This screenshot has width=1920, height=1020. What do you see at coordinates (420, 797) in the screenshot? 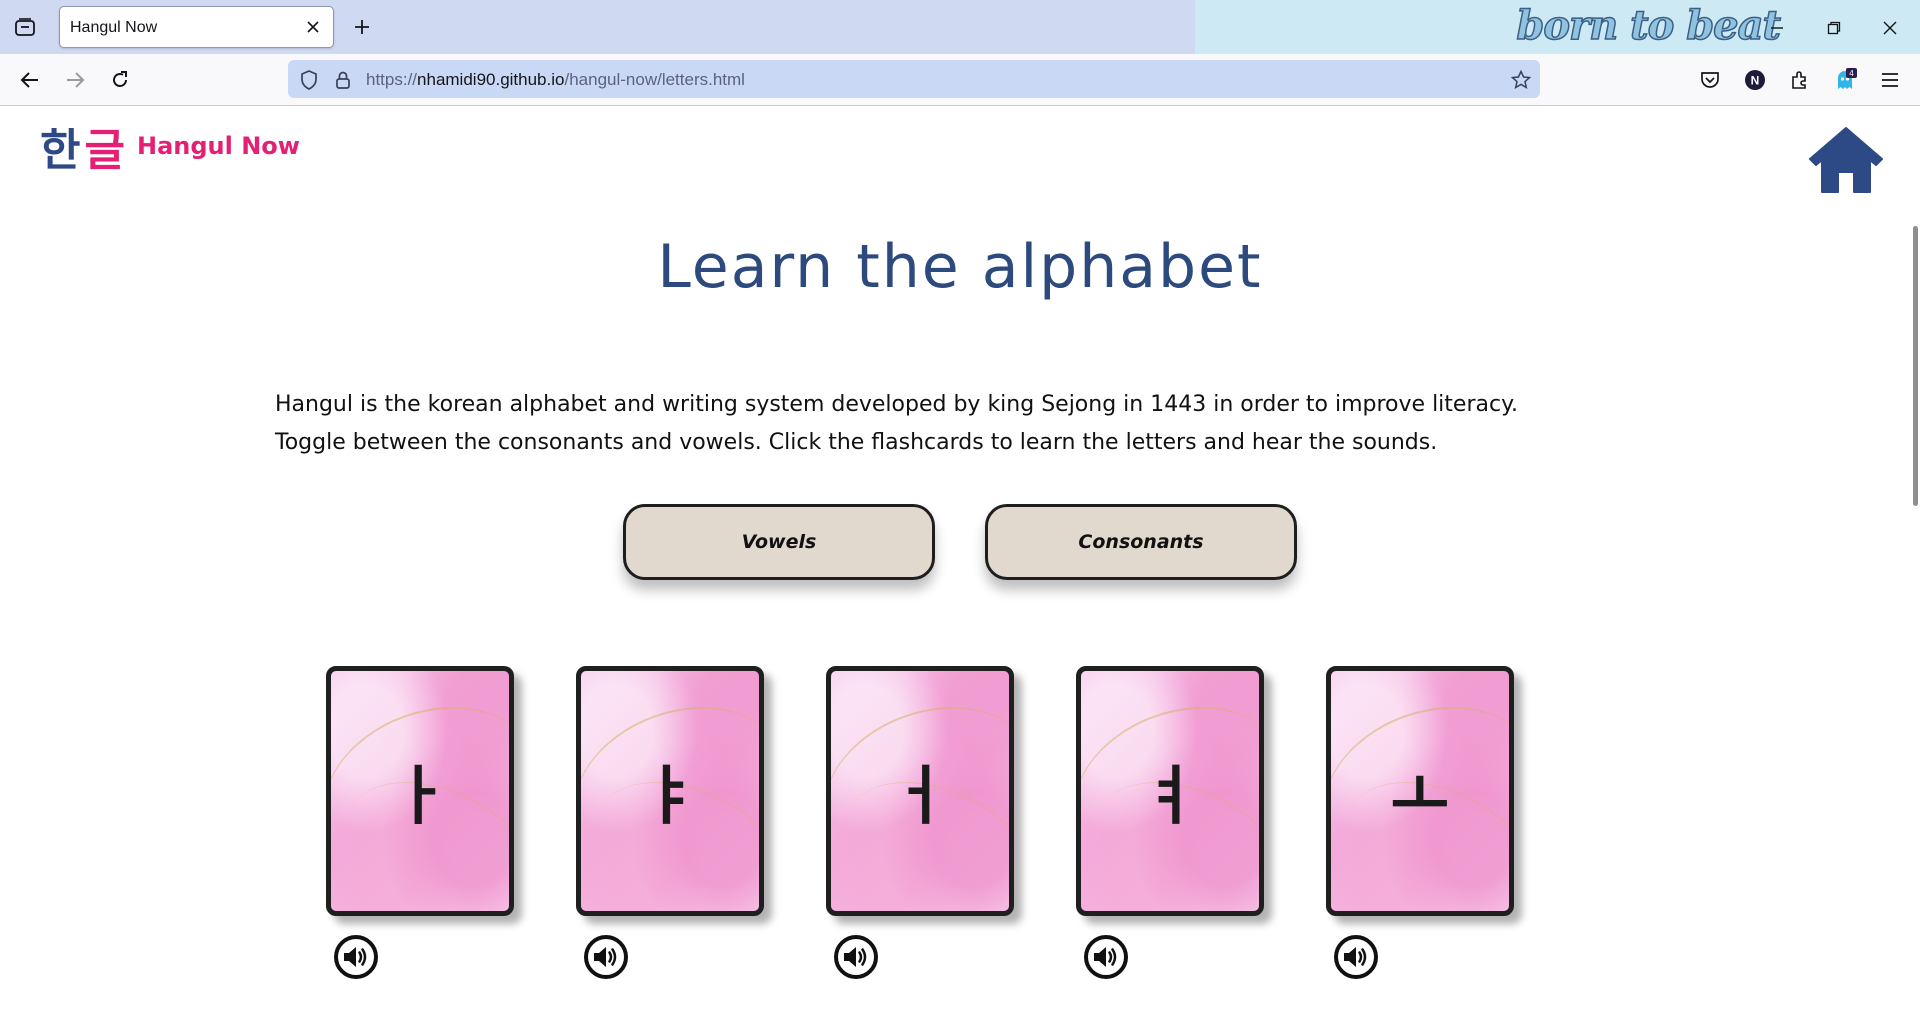
I see `flashcard-letter: ㅏ` at bounding box center [420, 797].